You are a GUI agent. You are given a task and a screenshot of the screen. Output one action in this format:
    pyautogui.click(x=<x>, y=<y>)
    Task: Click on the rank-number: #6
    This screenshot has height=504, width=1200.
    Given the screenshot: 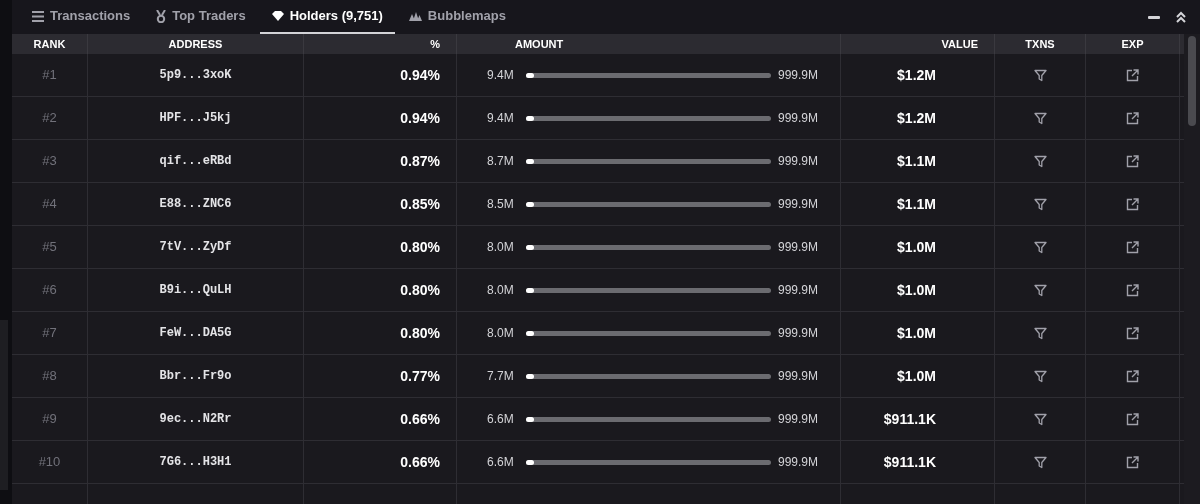 What is the action you would take?
    pyautogui.click(x=49, y=290)
    